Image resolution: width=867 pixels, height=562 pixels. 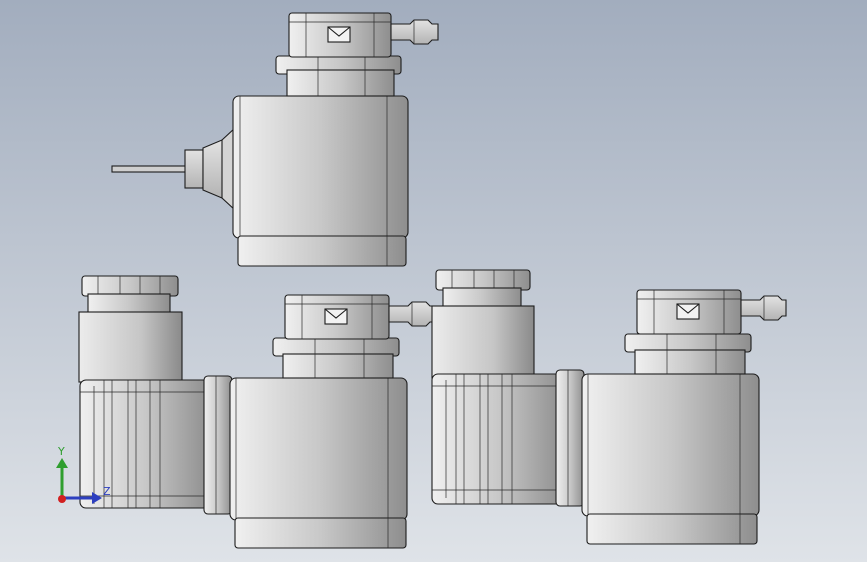 What do you see at coordinates (61, 451) in the screenshot?
I see `y-axis-label: Y` at bounding box center [61, 451].